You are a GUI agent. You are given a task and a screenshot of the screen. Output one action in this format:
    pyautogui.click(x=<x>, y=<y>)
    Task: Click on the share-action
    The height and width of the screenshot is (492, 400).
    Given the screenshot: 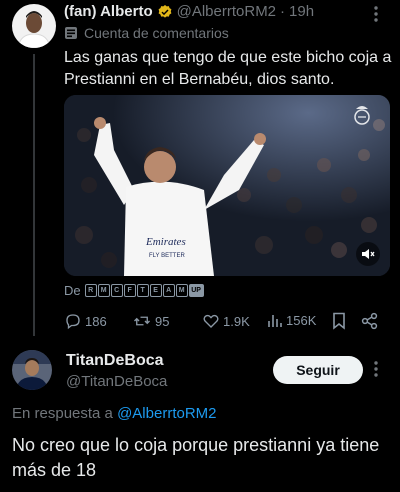 What is the action you would take?
    pyautogui.click(x=370, y=321)
    